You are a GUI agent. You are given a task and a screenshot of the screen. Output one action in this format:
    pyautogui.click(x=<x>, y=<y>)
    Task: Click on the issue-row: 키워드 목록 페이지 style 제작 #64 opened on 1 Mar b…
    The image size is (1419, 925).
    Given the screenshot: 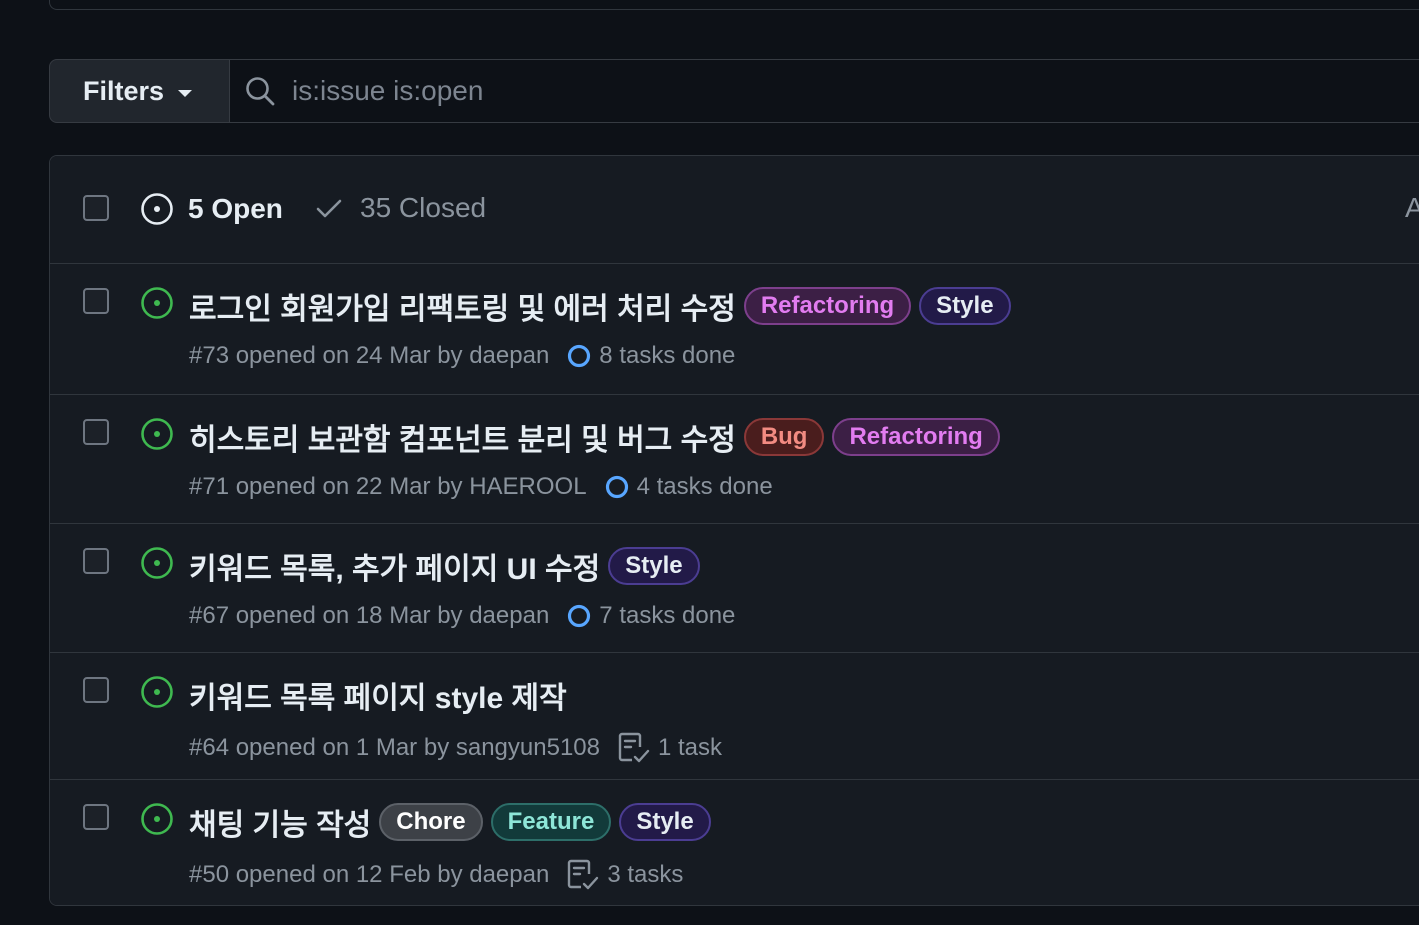 What is the action you would take?
    pyautogui.click(x=734, y=716)
    